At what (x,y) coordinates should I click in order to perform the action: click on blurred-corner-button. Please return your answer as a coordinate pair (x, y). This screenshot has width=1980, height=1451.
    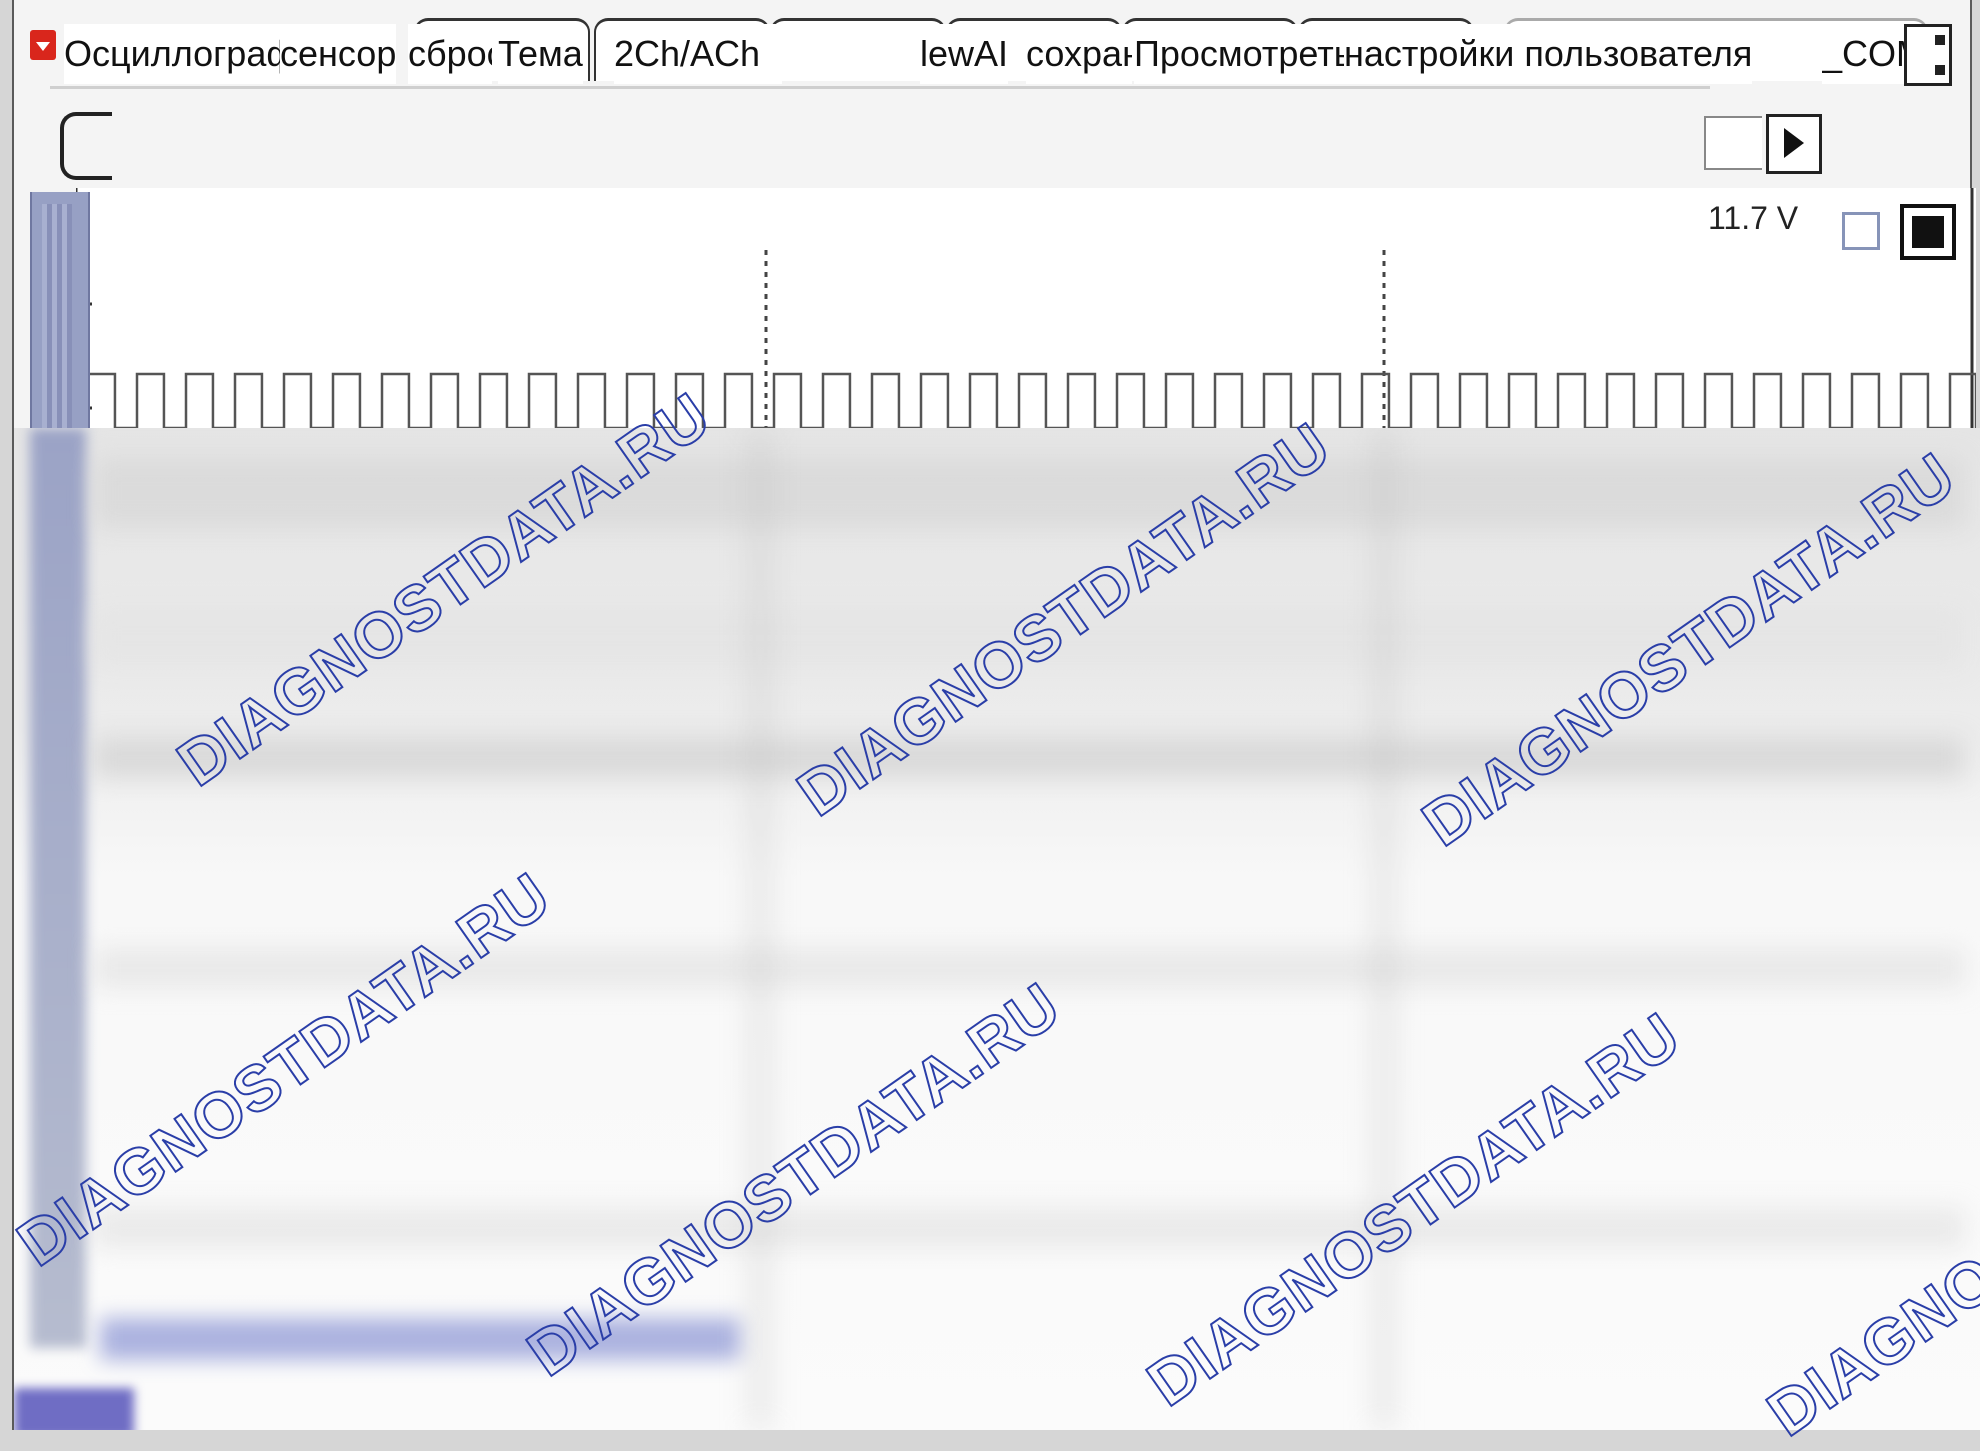
    Looking at the image, I should click on (74, 1409).